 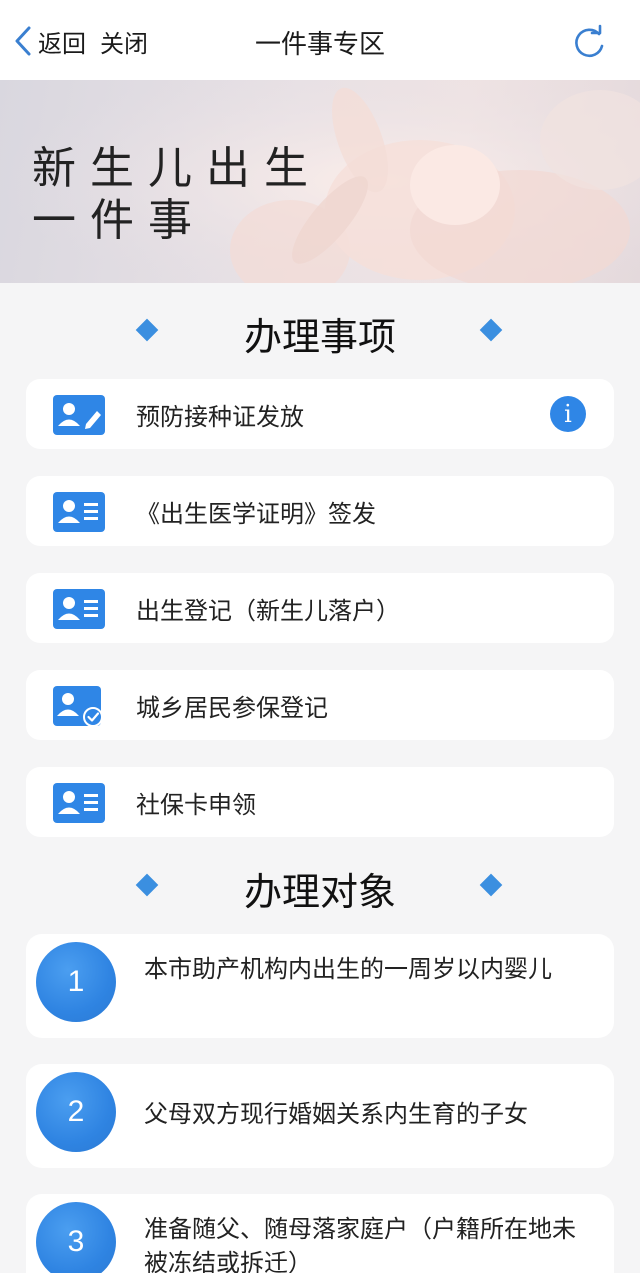 I want to click on service-item-insurance-registration: 城乡居民参保登记, so click(x=320, y=705).